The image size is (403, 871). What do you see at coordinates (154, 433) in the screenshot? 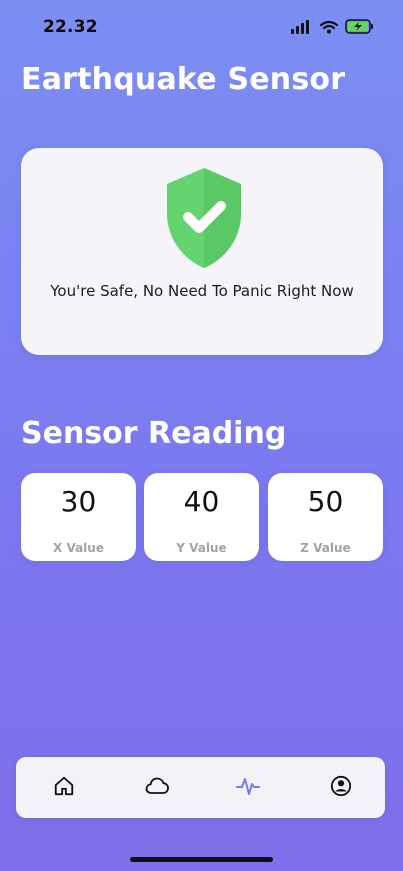
I see `sensor-reading-title: Sensor Reading` at bounding box center [154, 433].